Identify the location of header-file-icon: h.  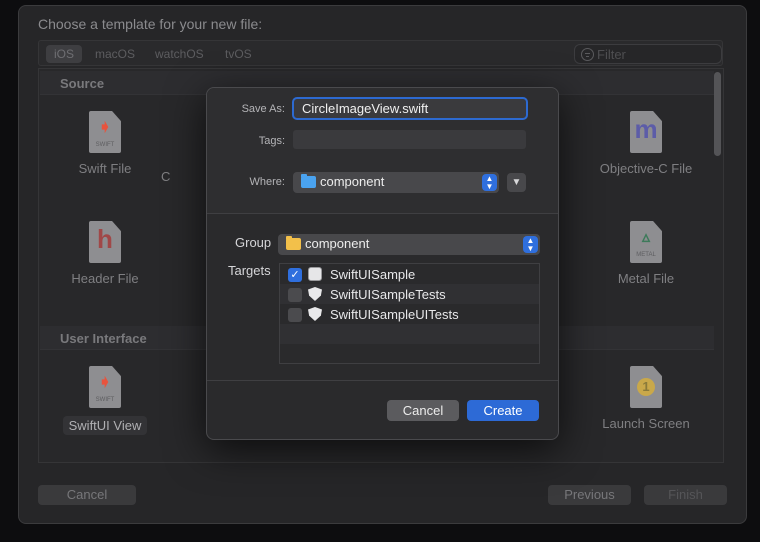
(105, 242).